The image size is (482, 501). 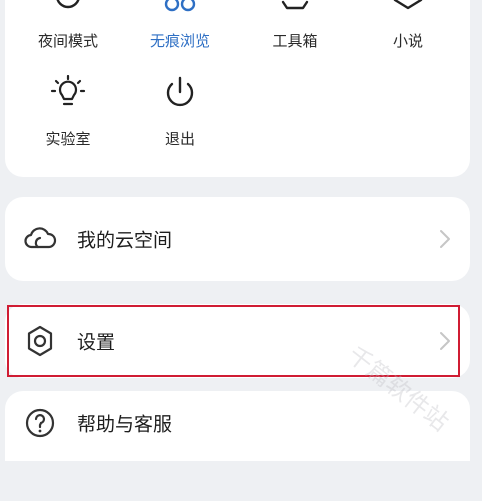 What do you see at coordinates (67, 41) in the screenshot?
I see `night-mode-label: 夜间模式` at bounding box center [67, 41].